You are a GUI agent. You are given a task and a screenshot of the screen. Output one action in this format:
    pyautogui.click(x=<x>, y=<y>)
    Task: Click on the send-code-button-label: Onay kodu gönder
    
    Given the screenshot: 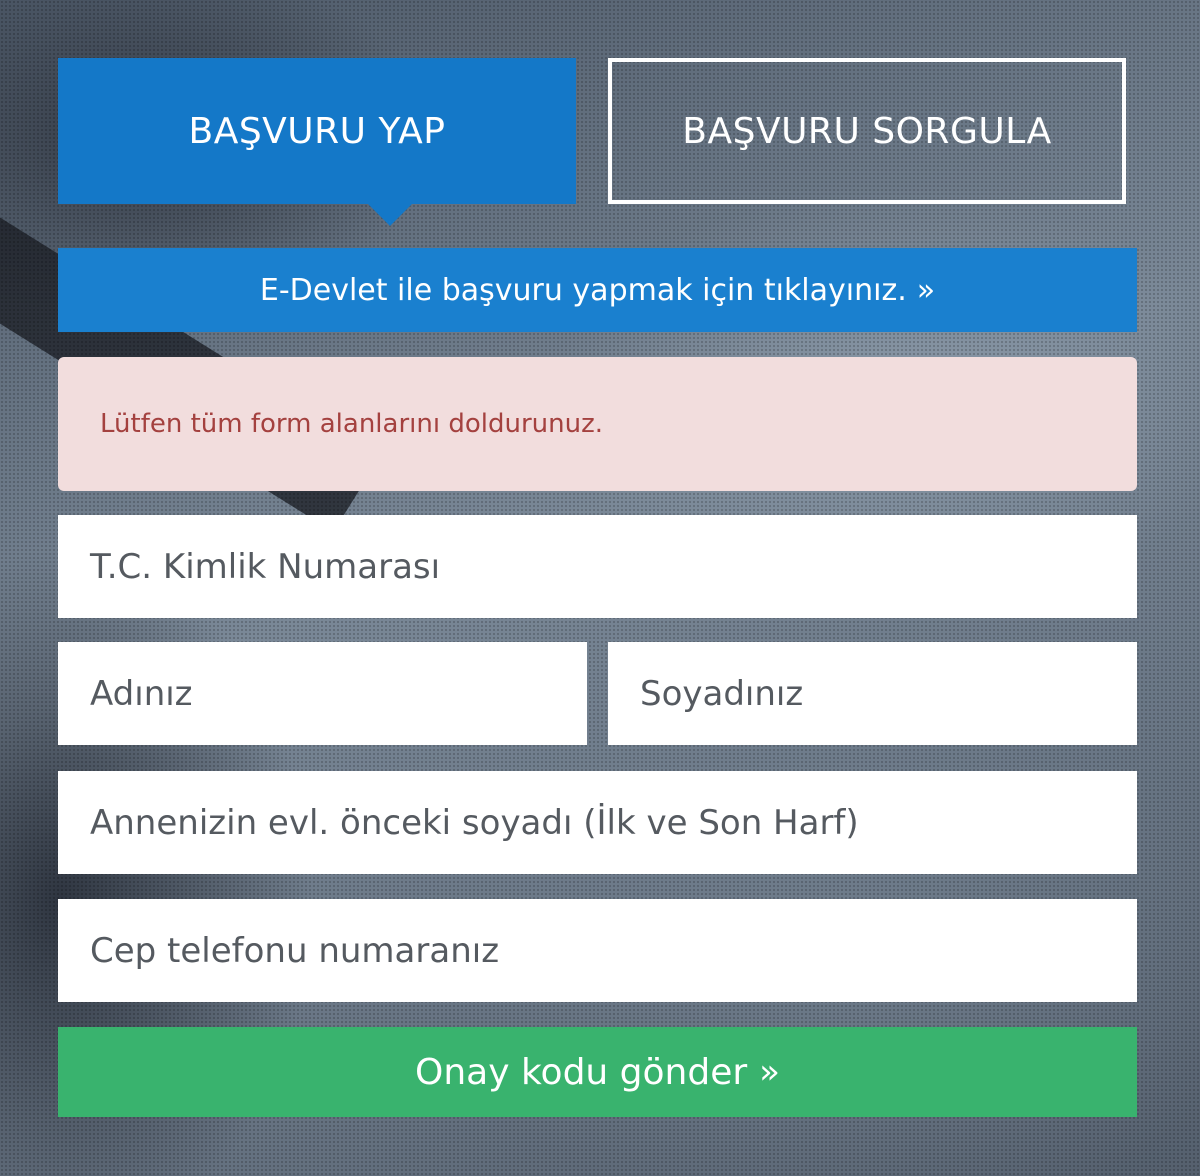 What is the action you would take?
    pyautogui.click(x=581, y=1072)
    